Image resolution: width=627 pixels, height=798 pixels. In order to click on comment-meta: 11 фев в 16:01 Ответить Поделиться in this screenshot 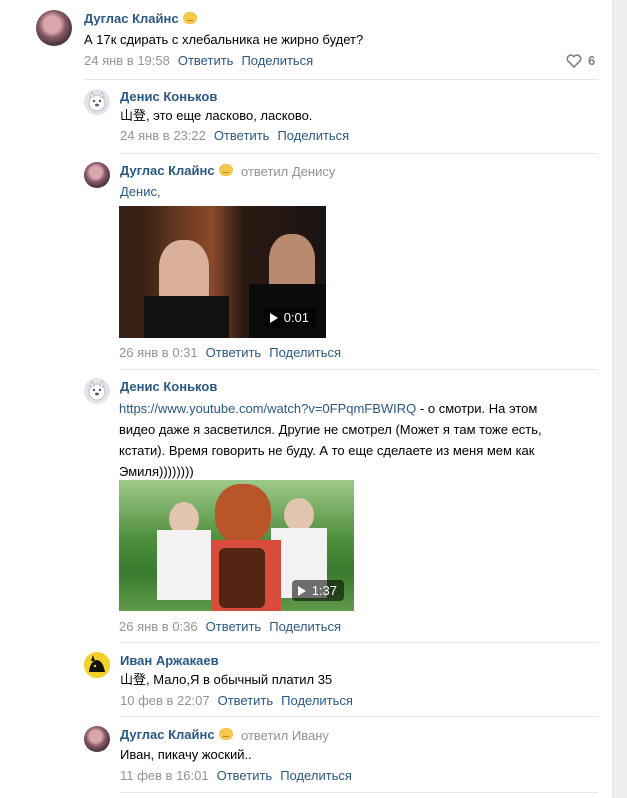, I will do `click(236, 775)`.